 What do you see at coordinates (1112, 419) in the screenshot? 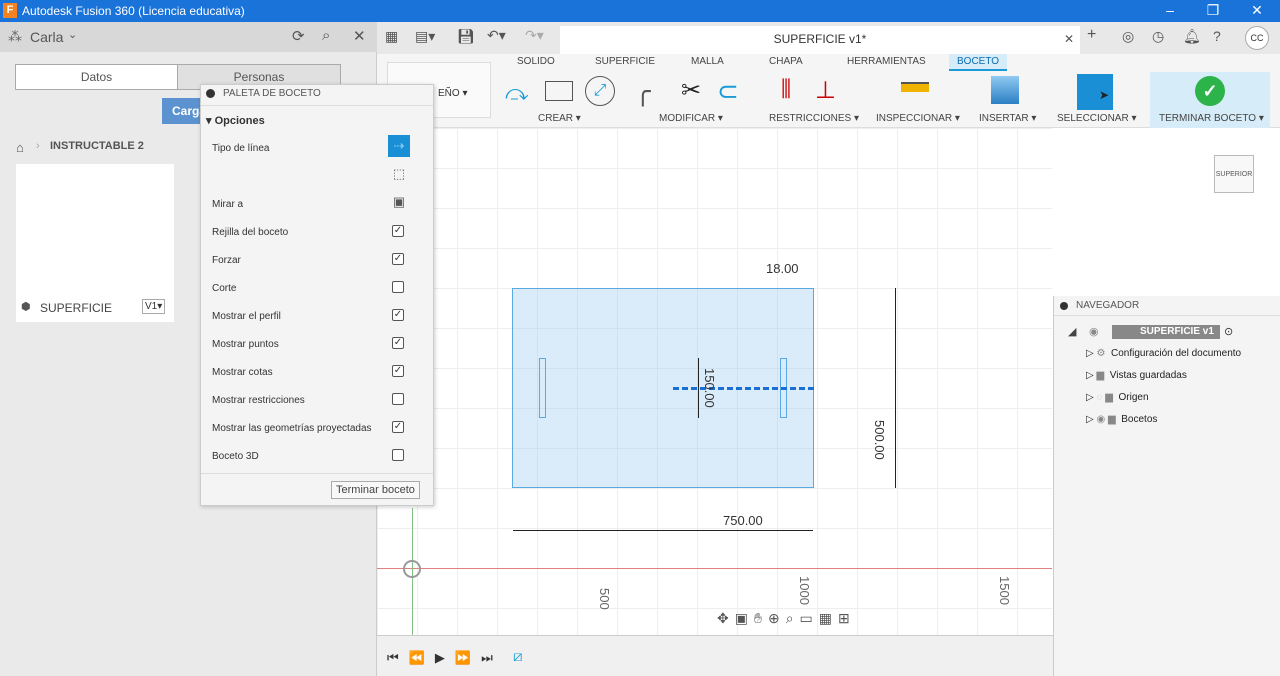
I see `folder-icon: ▆` at bounding box center [1112, 419].